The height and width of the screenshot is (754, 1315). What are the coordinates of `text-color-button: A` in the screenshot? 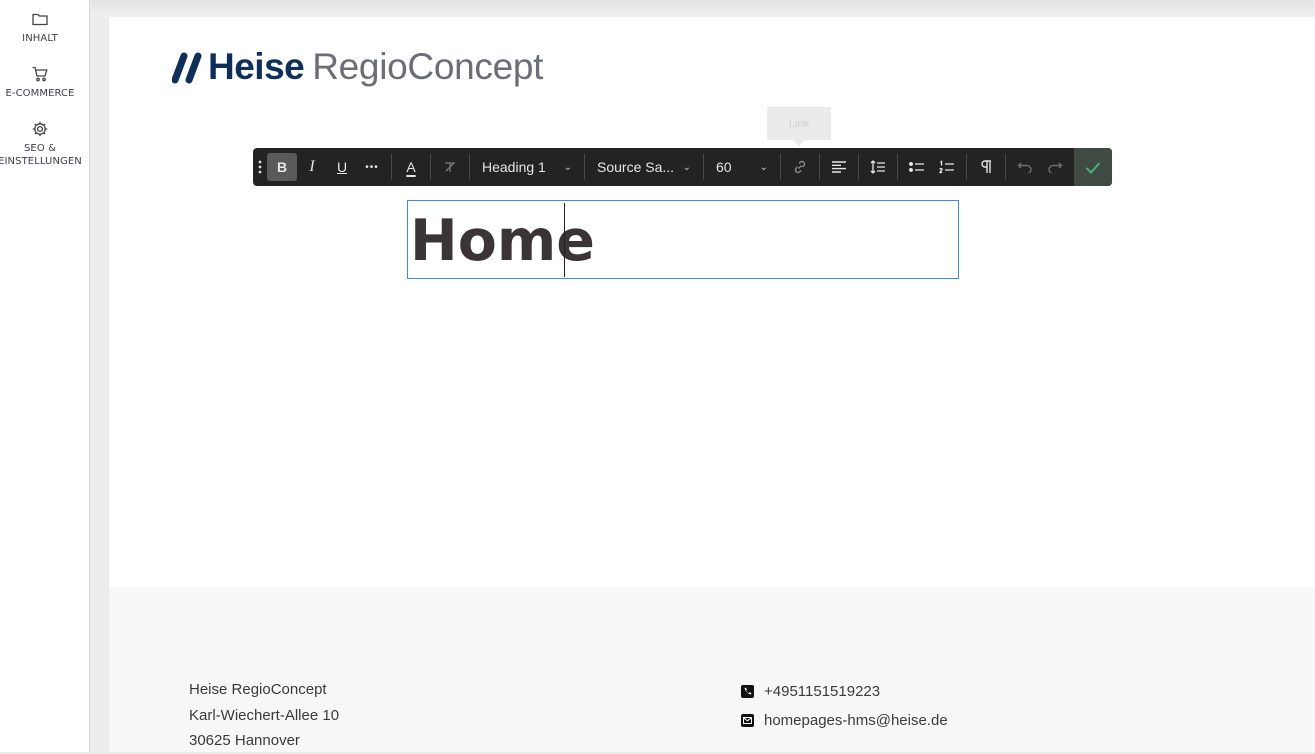 It's located at (411, 167).